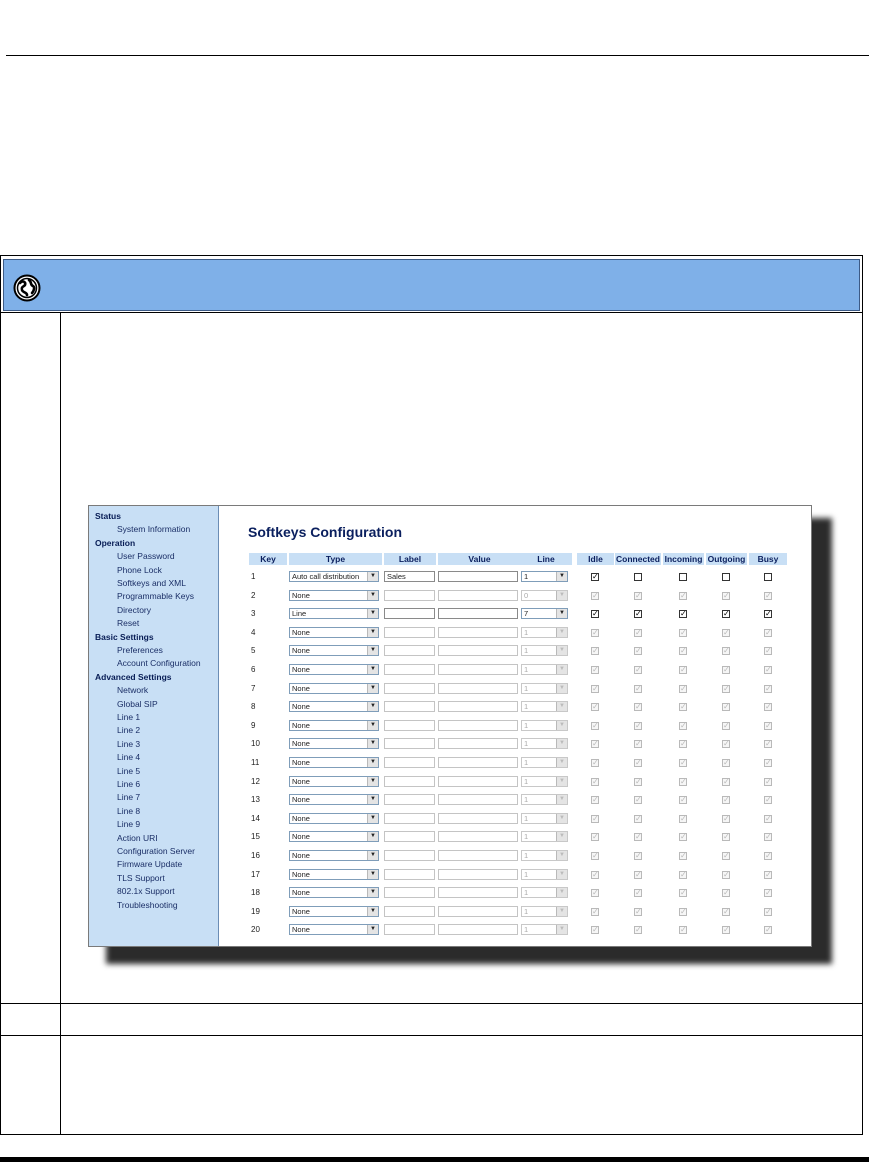 This screenshot has width=869, height=1163. What do you see at coordinates (146, 556) in the screenshot?
I see `nav-link-user-password: User Password` at bounding box center [146, 556].